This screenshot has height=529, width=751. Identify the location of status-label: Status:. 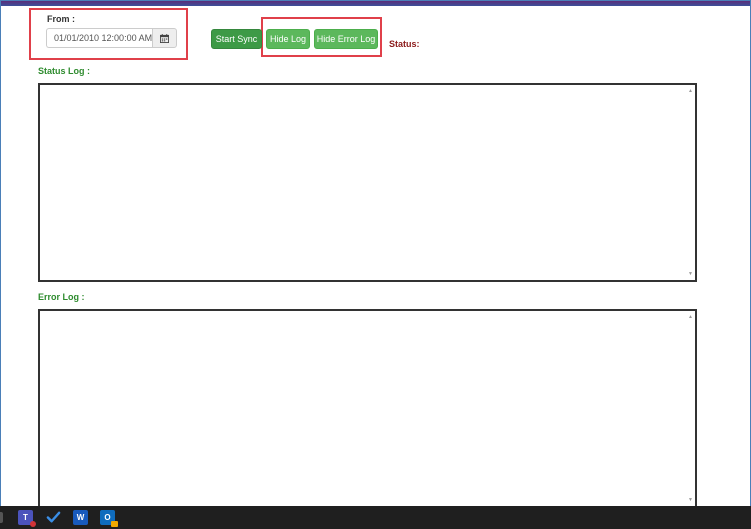
(404, 44).